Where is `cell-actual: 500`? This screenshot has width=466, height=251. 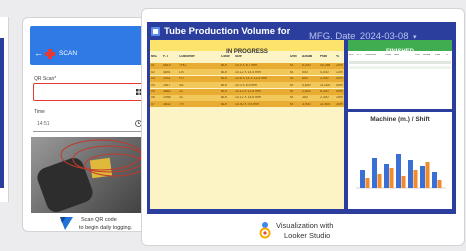 cell-actual: 500 is located at coordinates (305, 72).